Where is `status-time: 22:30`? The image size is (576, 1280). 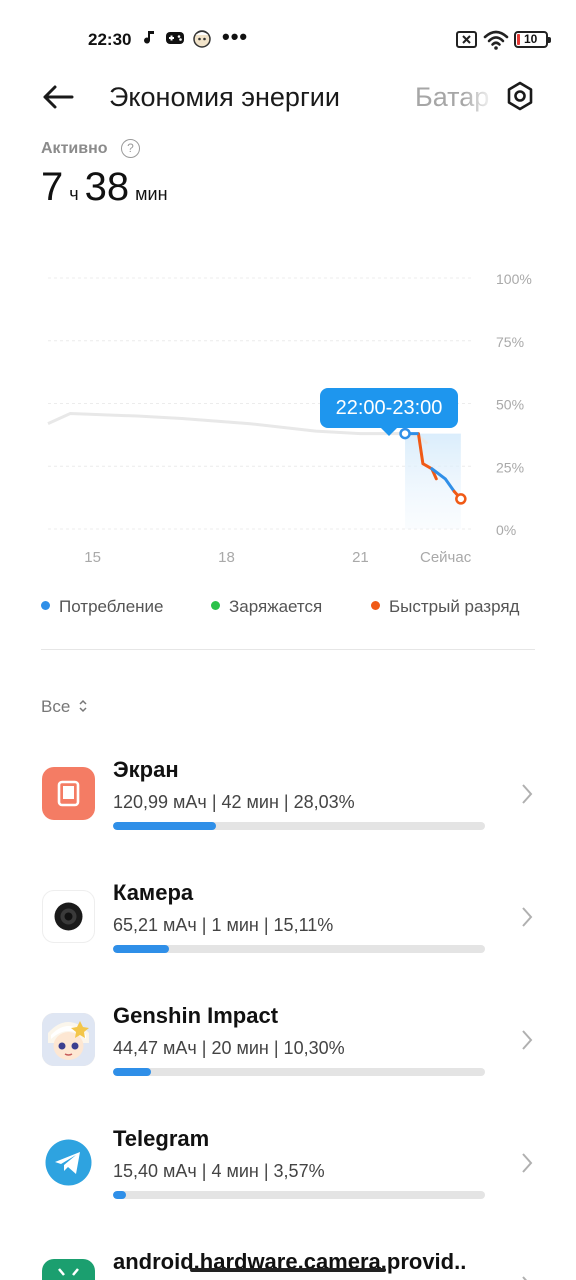 status-time: 22:30 is located at coordinates (110, 39).